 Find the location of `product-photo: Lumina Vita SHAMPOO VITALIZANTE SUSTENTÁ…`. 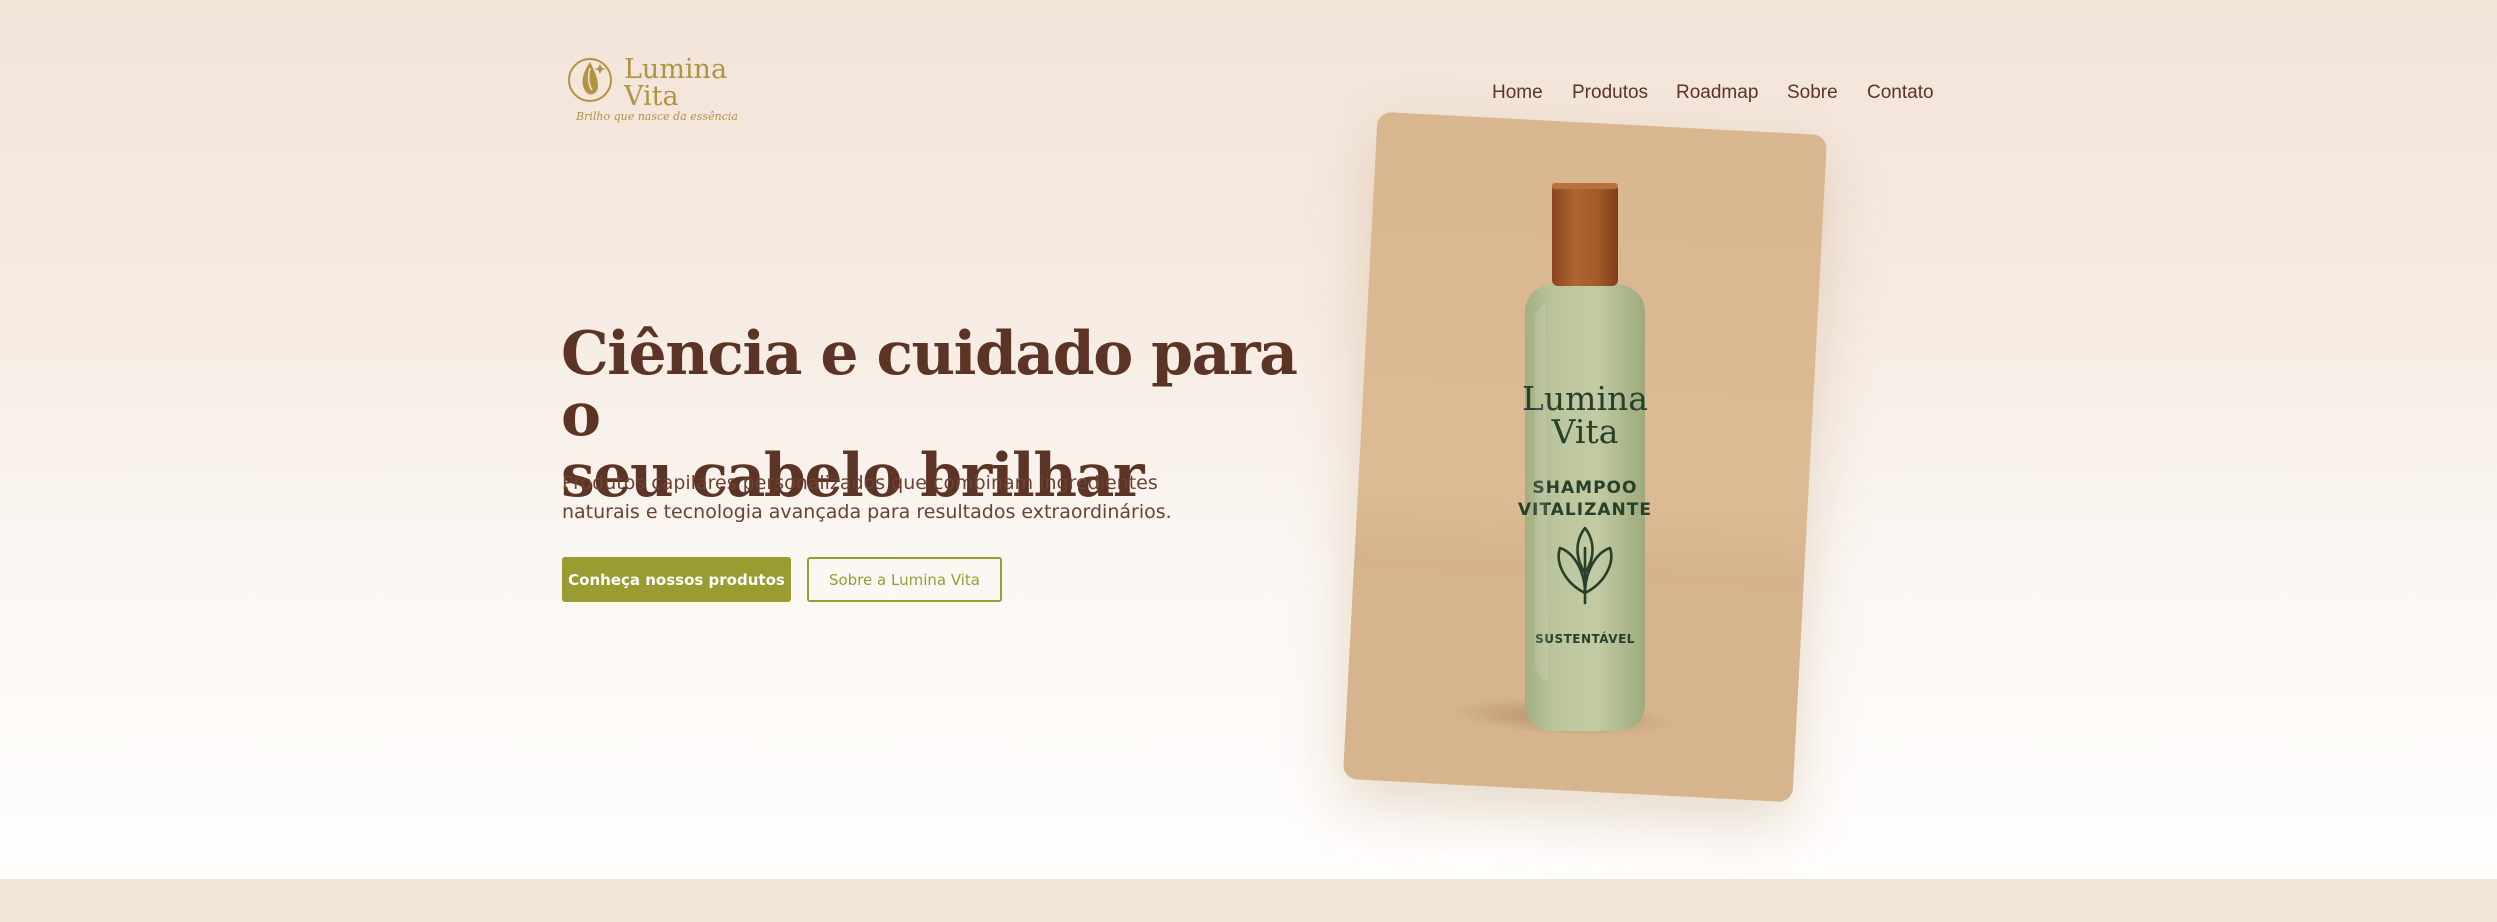

product-photo: Lumina Vita SHAMPOO VITALIZANTE SUSTENTÁ… is located at coordinates (1585, 457).